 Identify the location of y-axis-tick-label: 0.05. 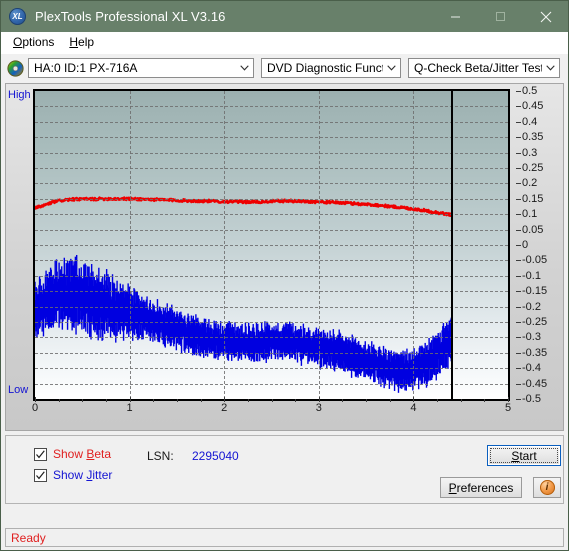
(533, 229).